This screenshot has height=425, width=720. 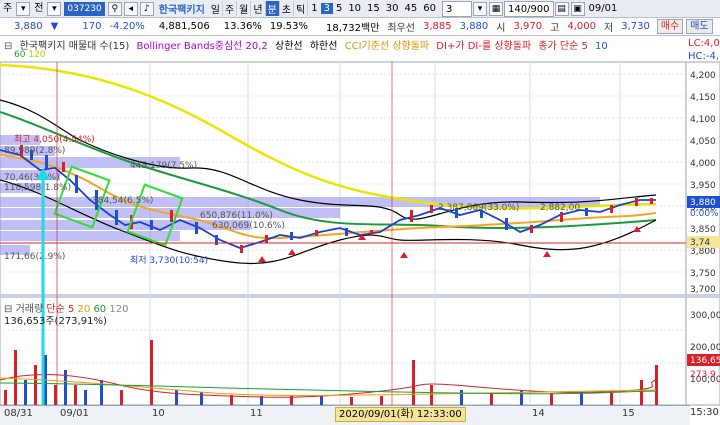 I want to click on price-change: 170, so click(x=92, y=26).